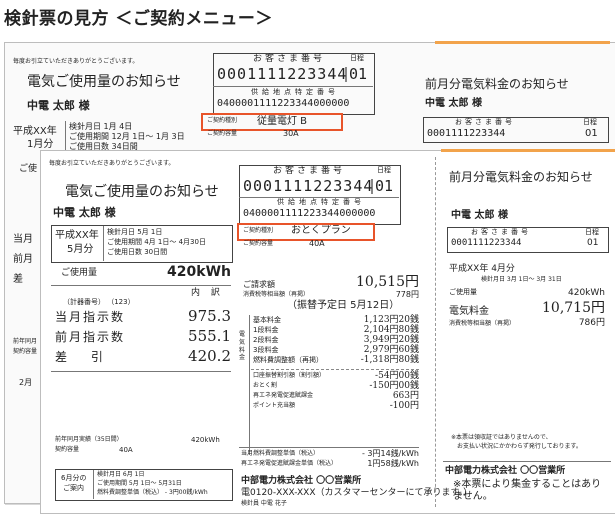  Describe the element at coordinates (265, 385) in the screenshot. I see `discount-label: おとく割` at that location.